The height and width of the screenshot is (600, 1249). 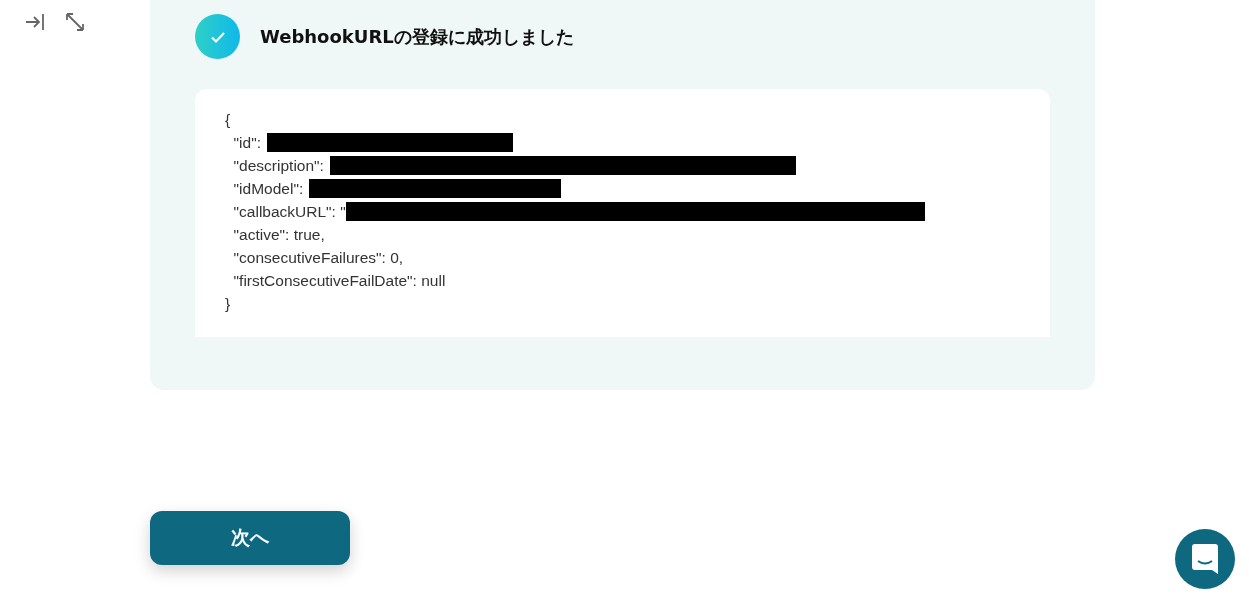 I want to click on code-line: "firstConsecutiveFailDate": null, so click(x=339, y=280).